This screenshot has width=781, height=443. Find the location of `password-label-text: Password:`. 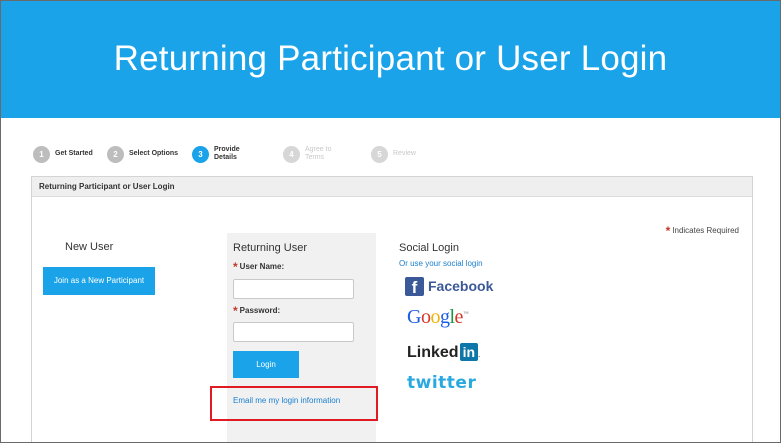

password-label-text: Password: is located at coordinates (260, 310).